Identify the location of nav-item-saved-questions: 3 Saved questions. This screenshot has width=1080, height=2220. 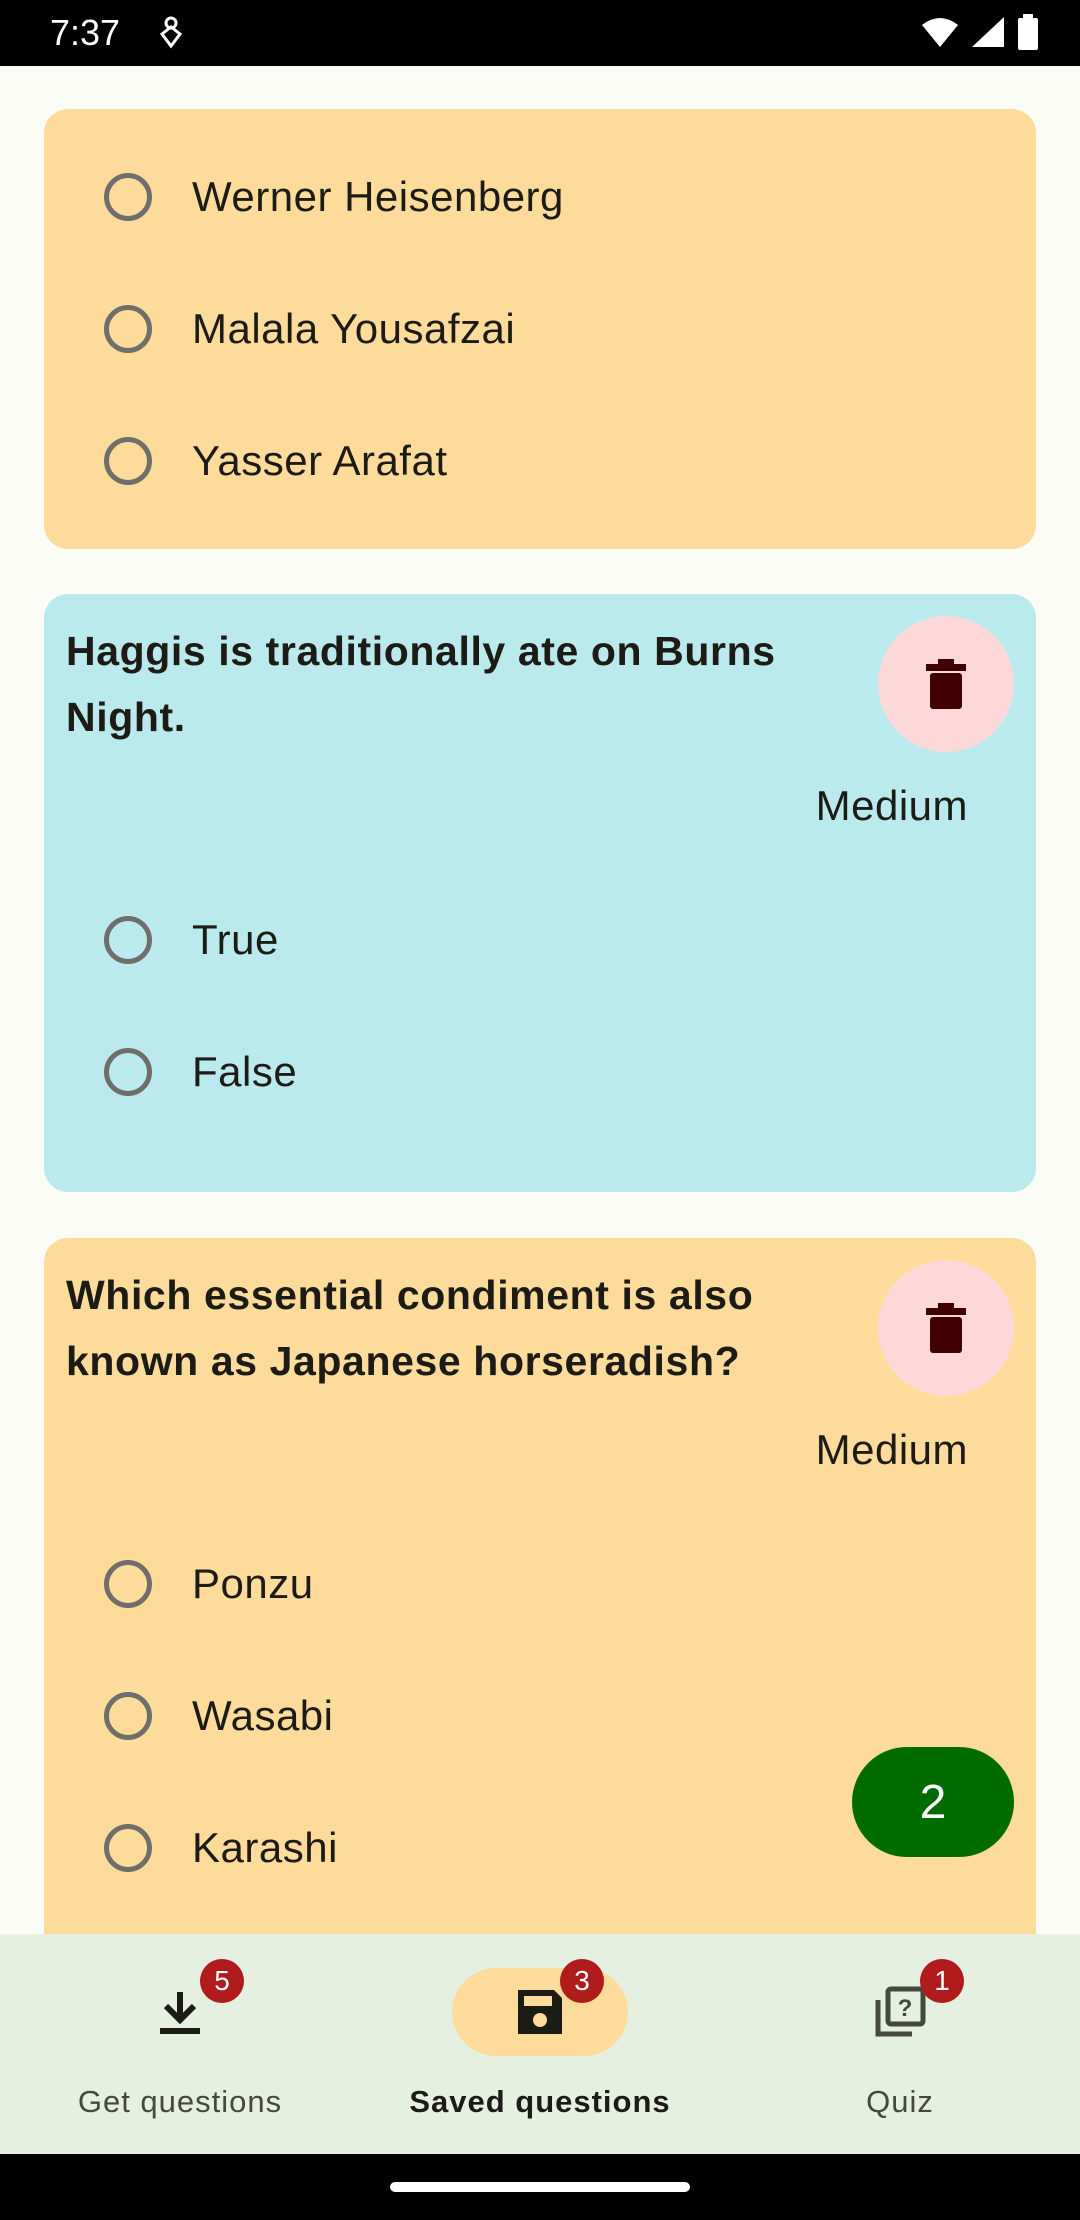
(540, 2044).